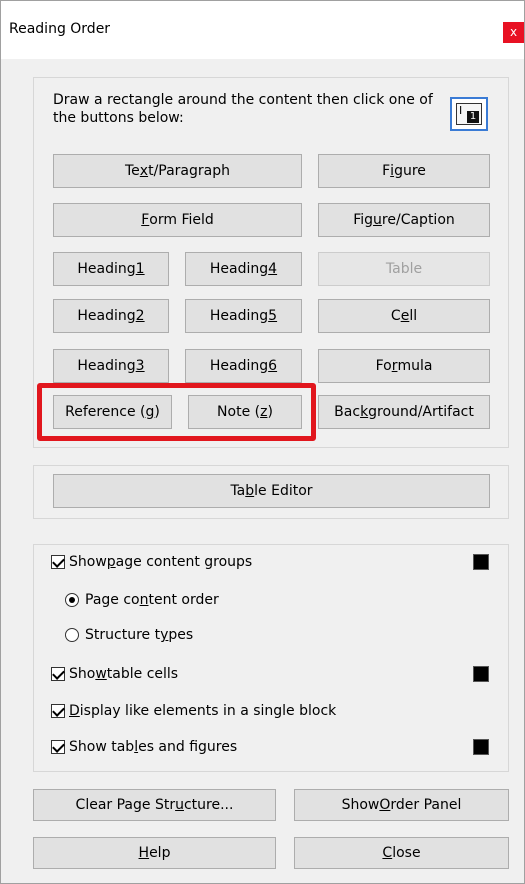  Describe the element at coordinates (177, 171) in the screenshot. I see `text-paragraph-button: Te x t/Paragraph` at that location.